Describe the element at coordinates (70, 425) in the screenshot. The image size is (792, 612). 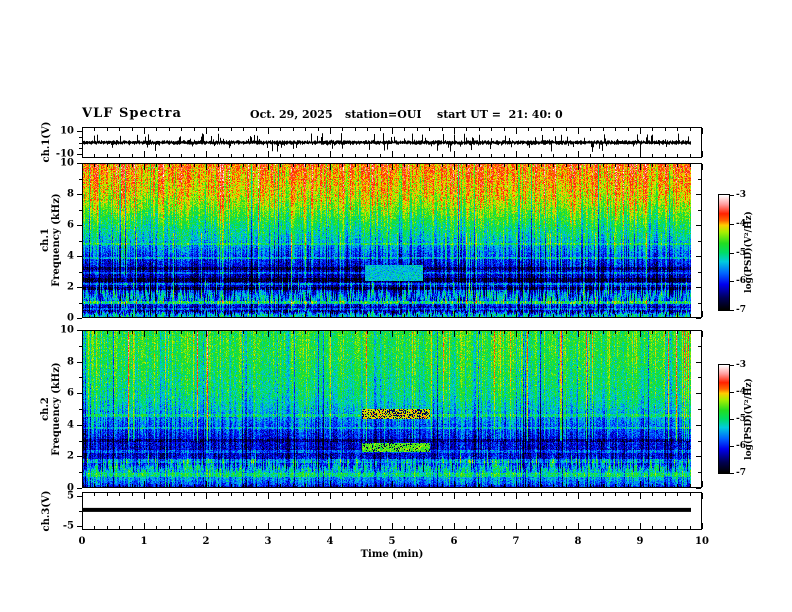
I see `freq-tick-label: 4` at that location.